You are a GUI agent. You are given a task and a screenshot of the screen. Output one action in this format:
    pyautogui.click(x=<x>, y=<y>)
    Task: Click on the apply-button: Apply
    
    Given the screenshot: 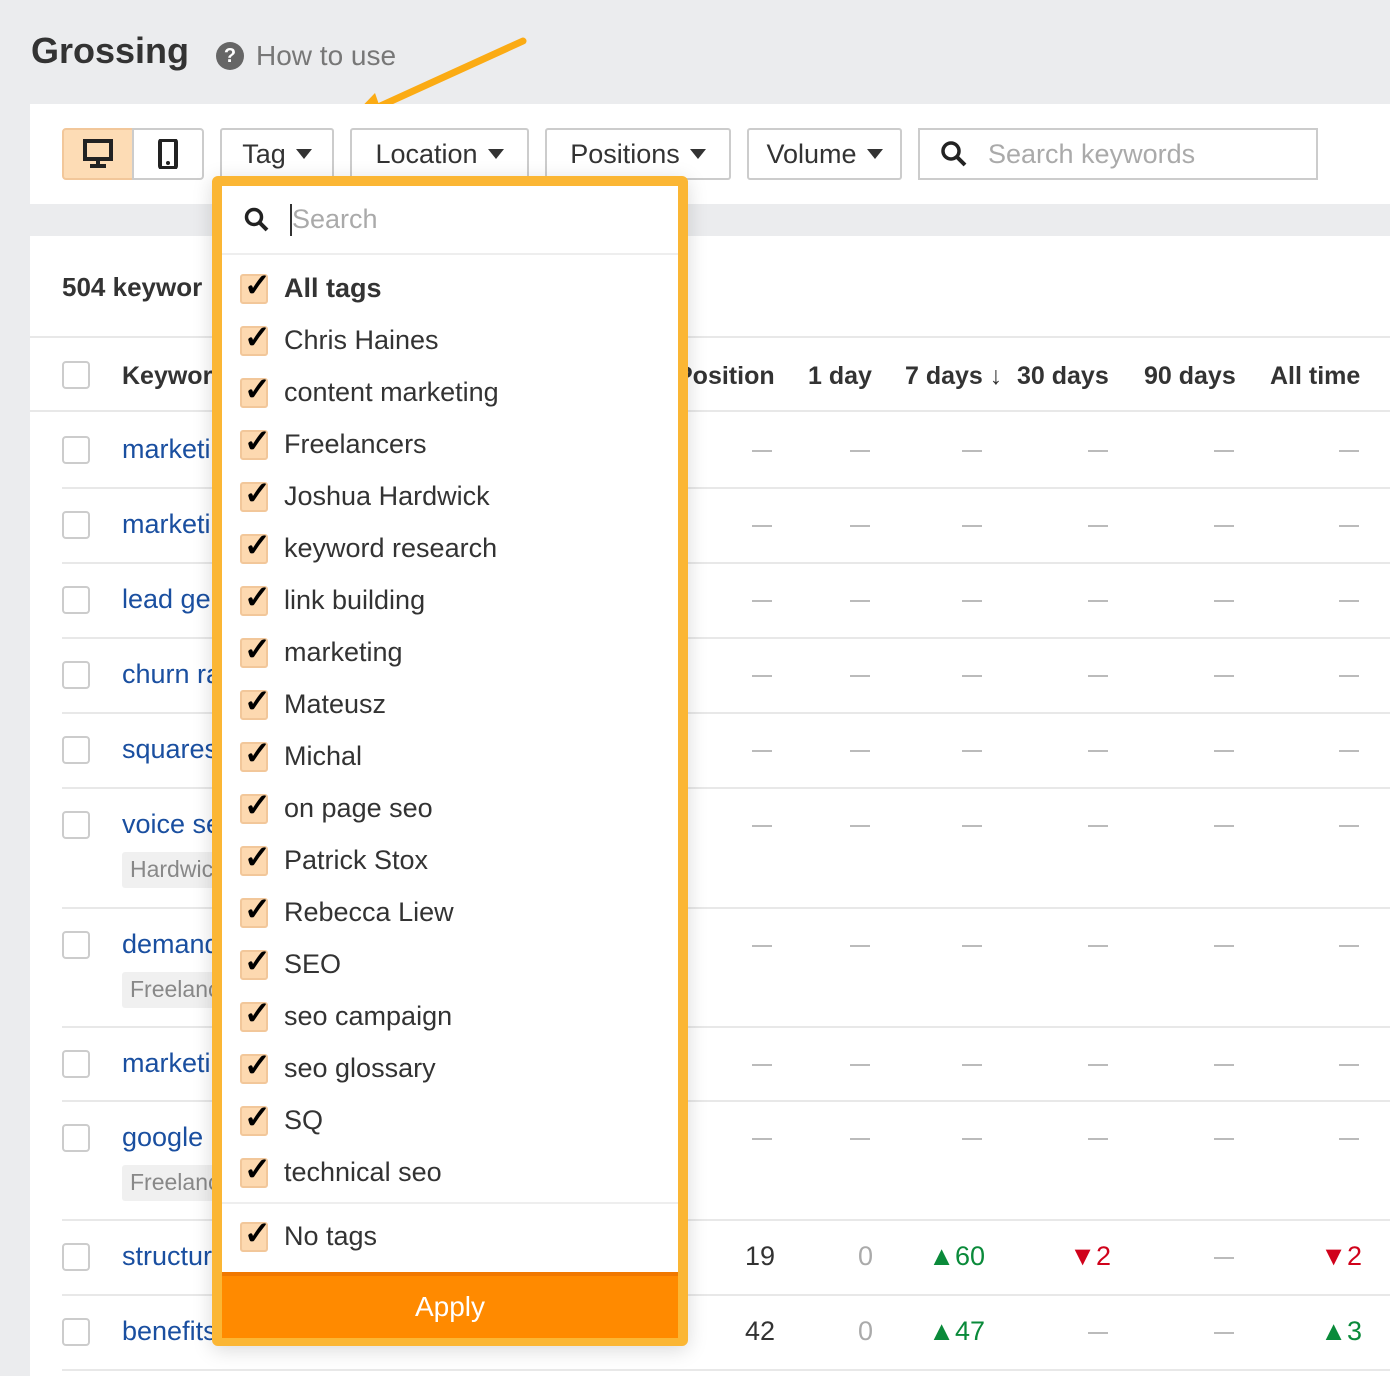 What is the action you would take?
    pyautogui.click(x=450, y=1305)
    